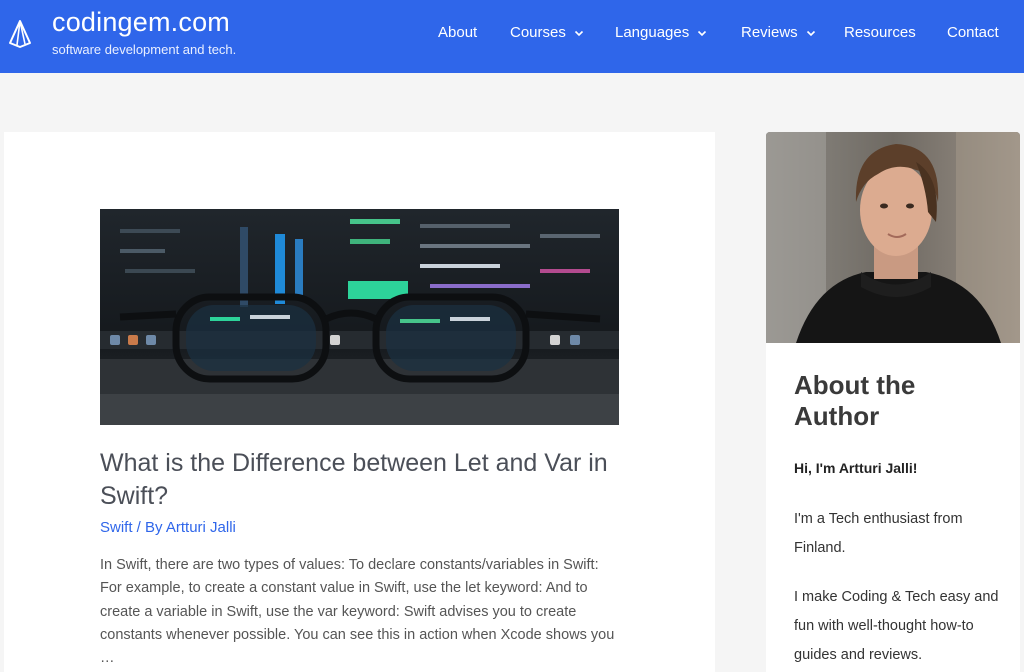 Image resolution: width=1024 pixels, height=672 pixels. I want to click on nav-item-languages: Languages, so click(661, 32).